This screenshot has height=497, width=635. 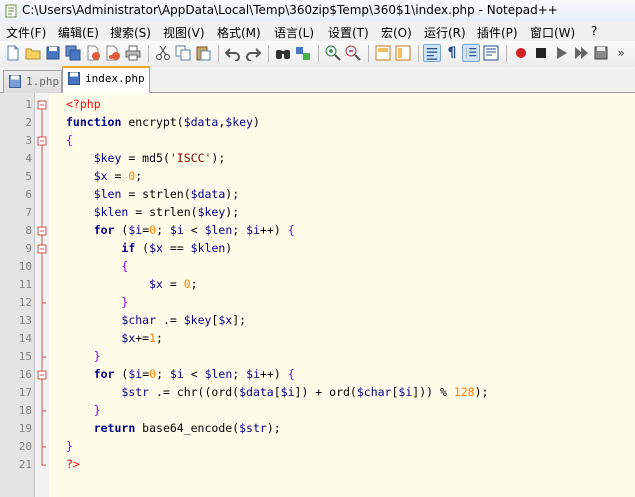 I want to click on close-button, so click(x=93, y=53).